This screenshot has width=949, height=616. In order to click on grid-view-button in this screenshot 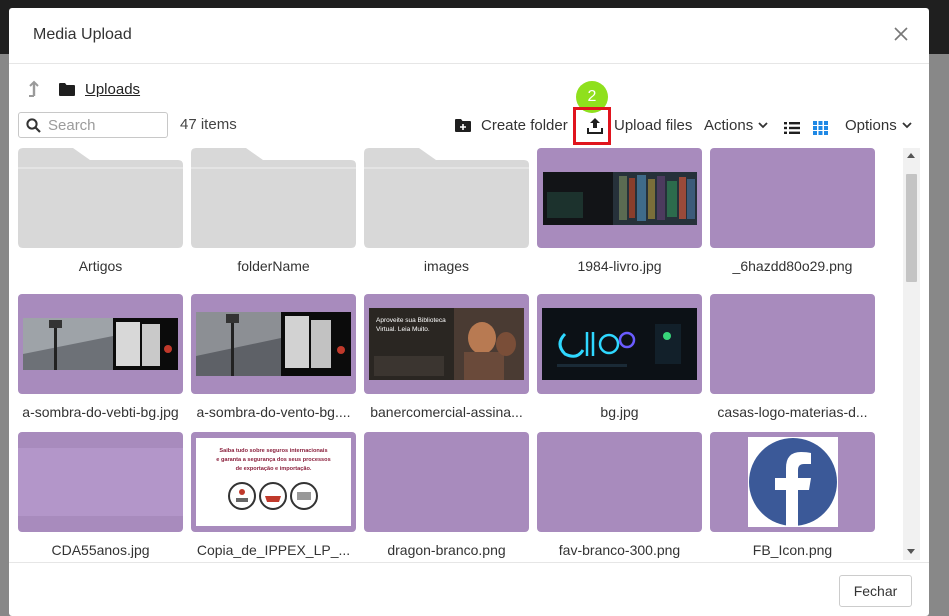, I will do `click(820, 128)`.